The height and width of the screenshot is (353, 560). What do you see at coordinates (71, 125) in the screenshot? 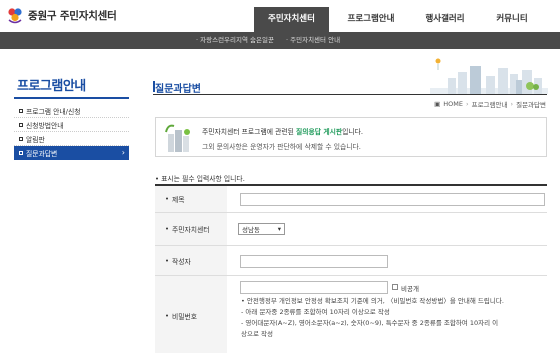
I see `lnb-item-apply-guide: 신청방법안내` at bounding box center [71, 125].